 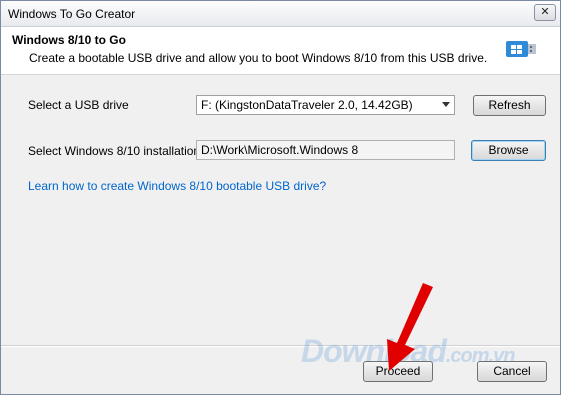 I want to click on chevron-down-icon, so click(x=446, y=104).